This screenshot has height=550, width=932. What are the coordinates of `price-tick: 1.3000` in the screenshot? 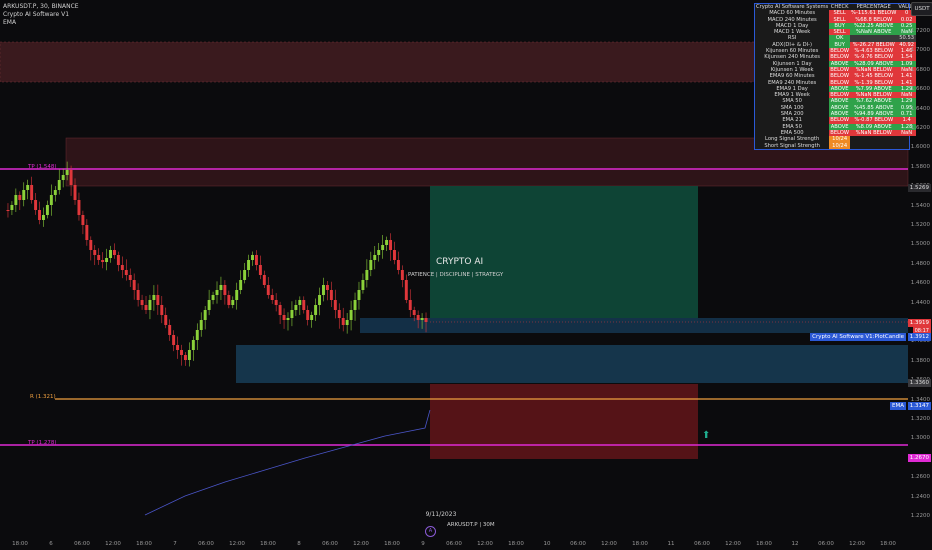 It's located at (920, 438).